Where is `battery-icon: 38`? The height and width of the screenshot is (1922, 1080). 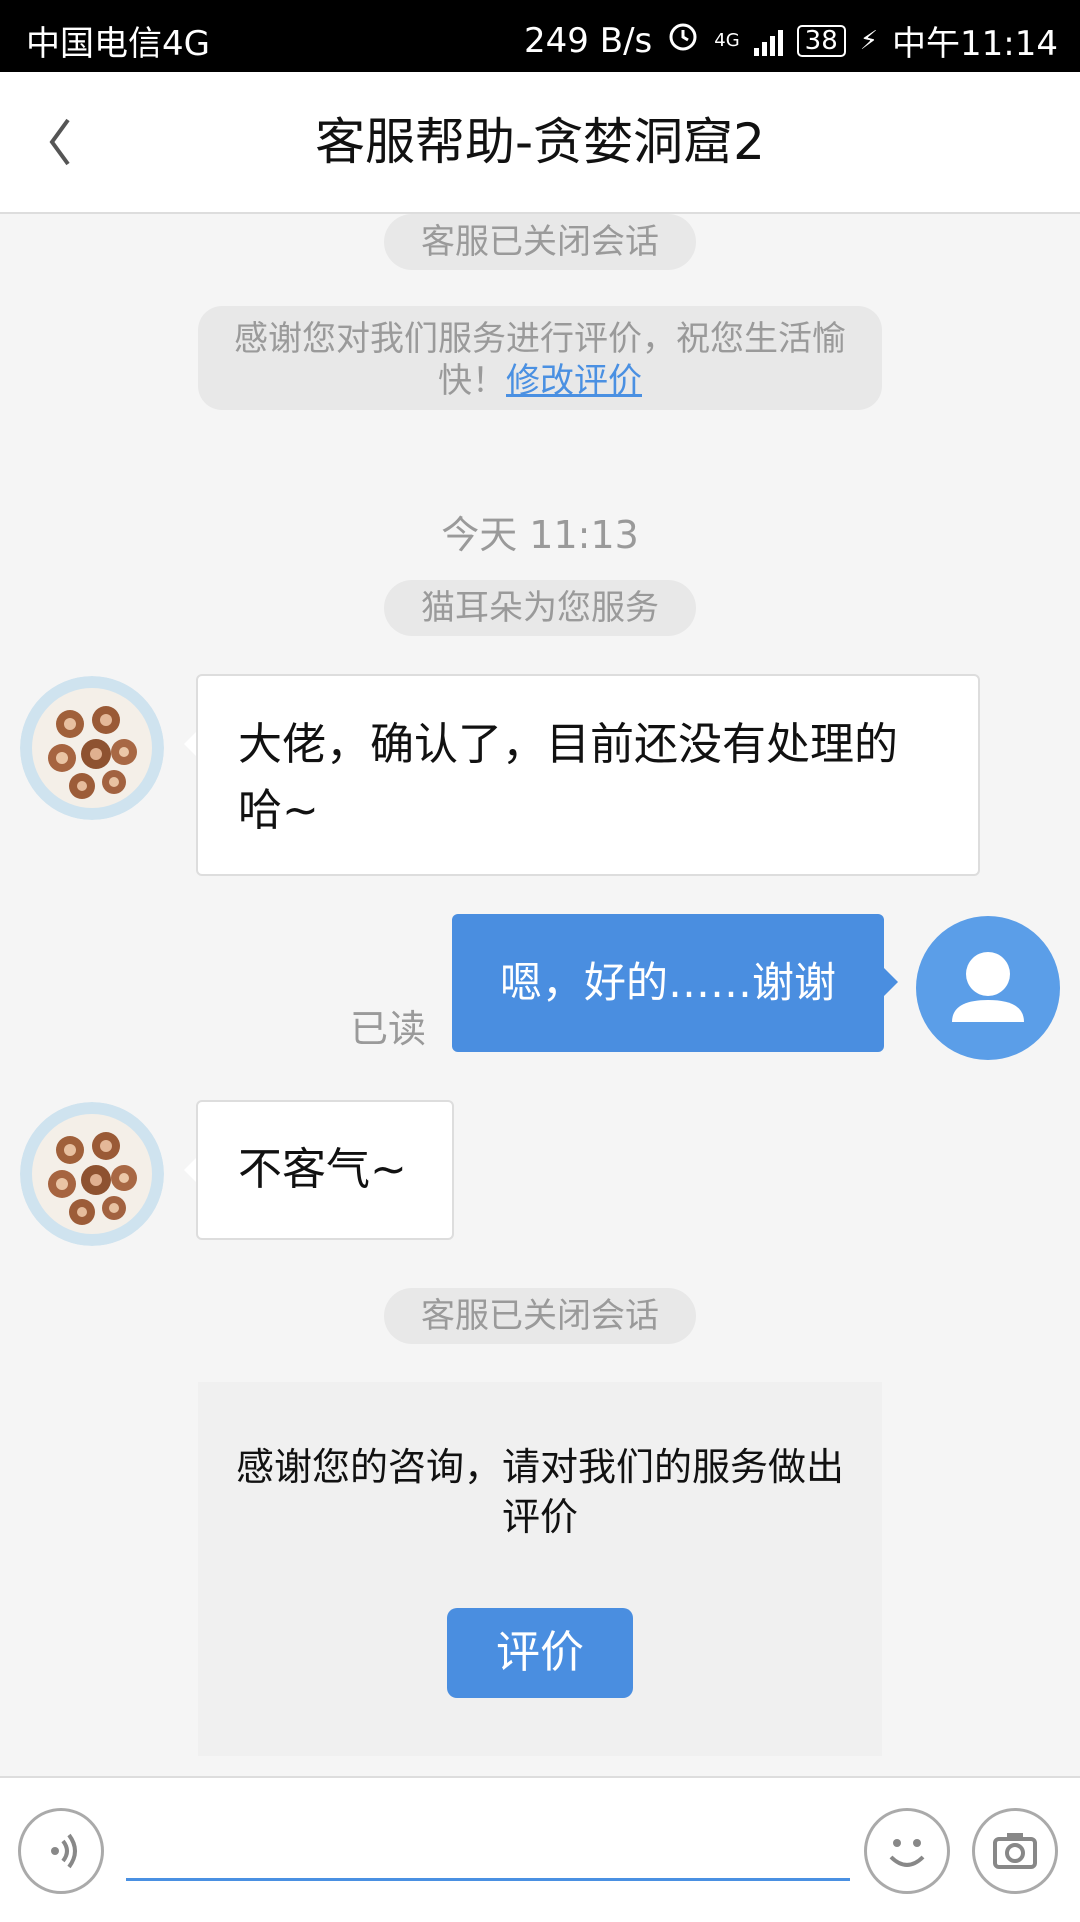 battery-icon: 38 is located at coordinates (821, 40).